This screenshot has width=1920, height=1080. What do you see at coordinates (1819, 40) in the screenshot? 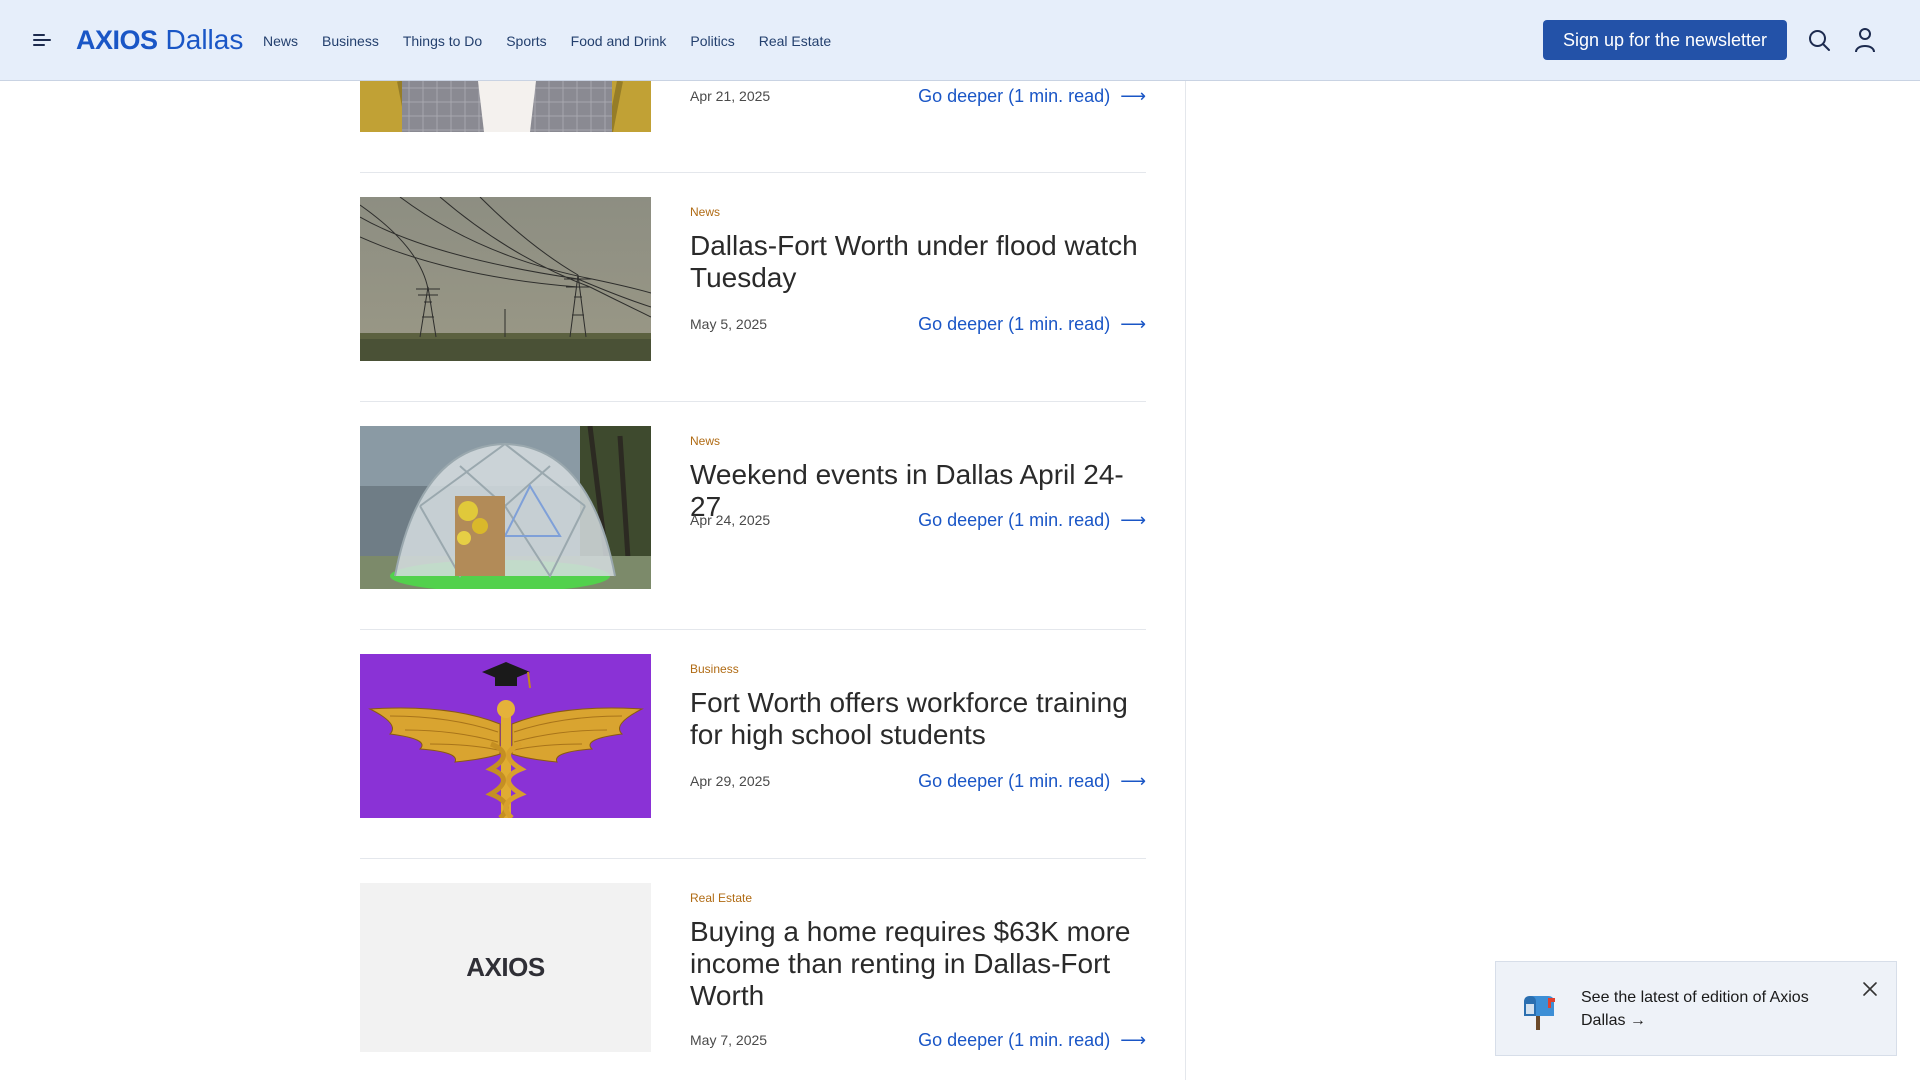
I see `search-icon` at bounding box center [1819, 40].